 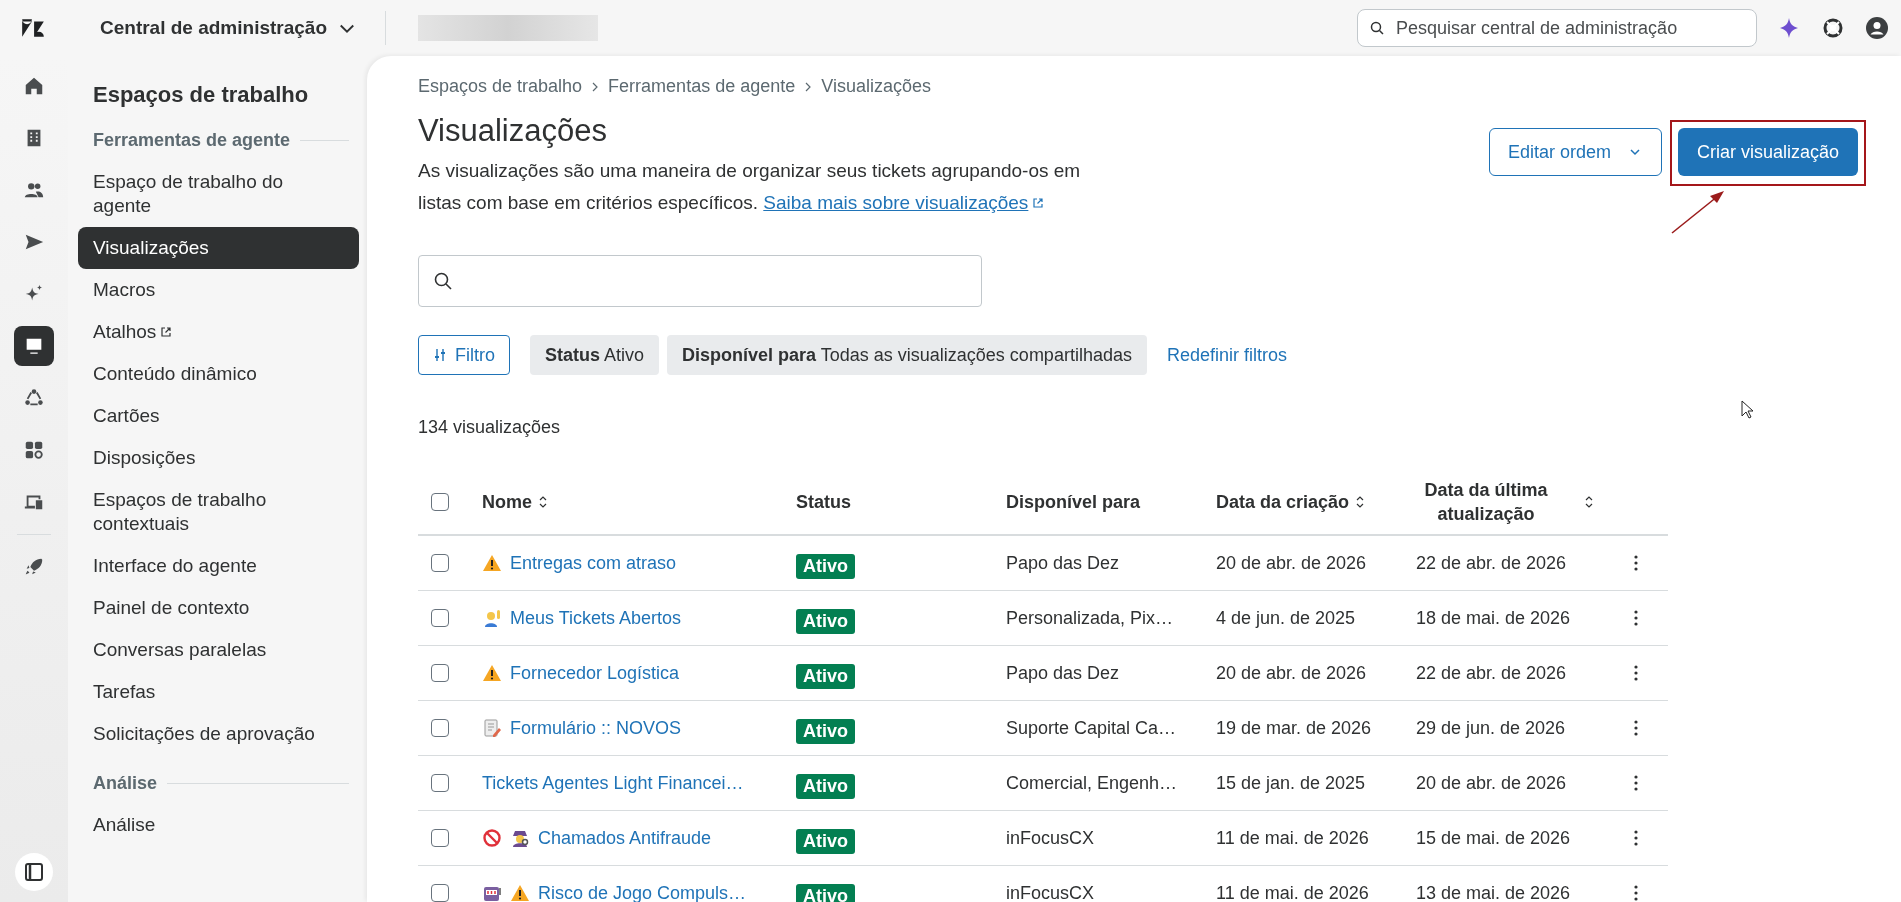 What do you see at coordinates (1283, 502) in the screenshot?
I see `column-header: Data da criação` at bounding box center [1283, 502].